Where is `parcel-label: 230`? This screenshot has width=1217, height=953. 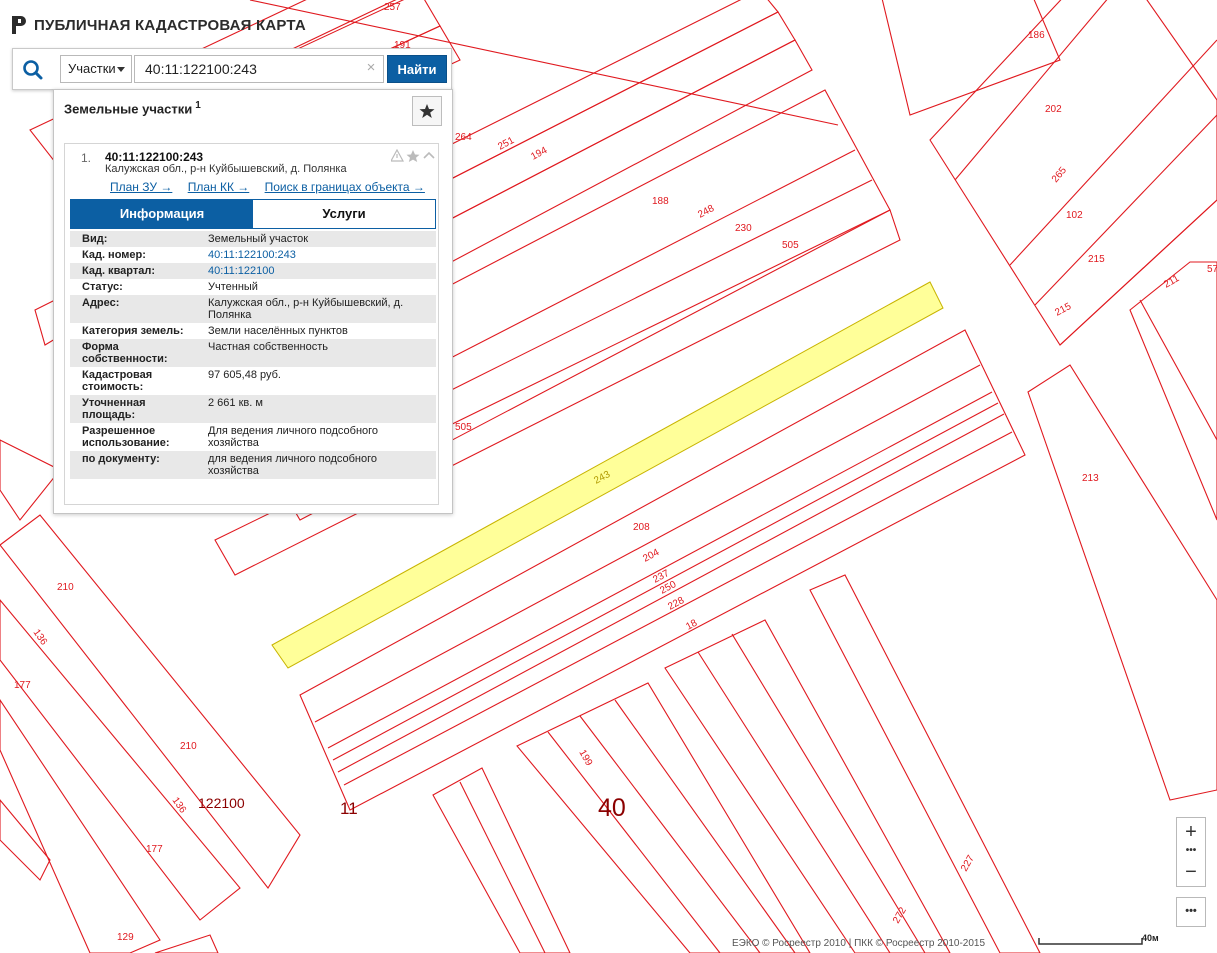
parcel-label: 230 is located at coordinates (743, 228).